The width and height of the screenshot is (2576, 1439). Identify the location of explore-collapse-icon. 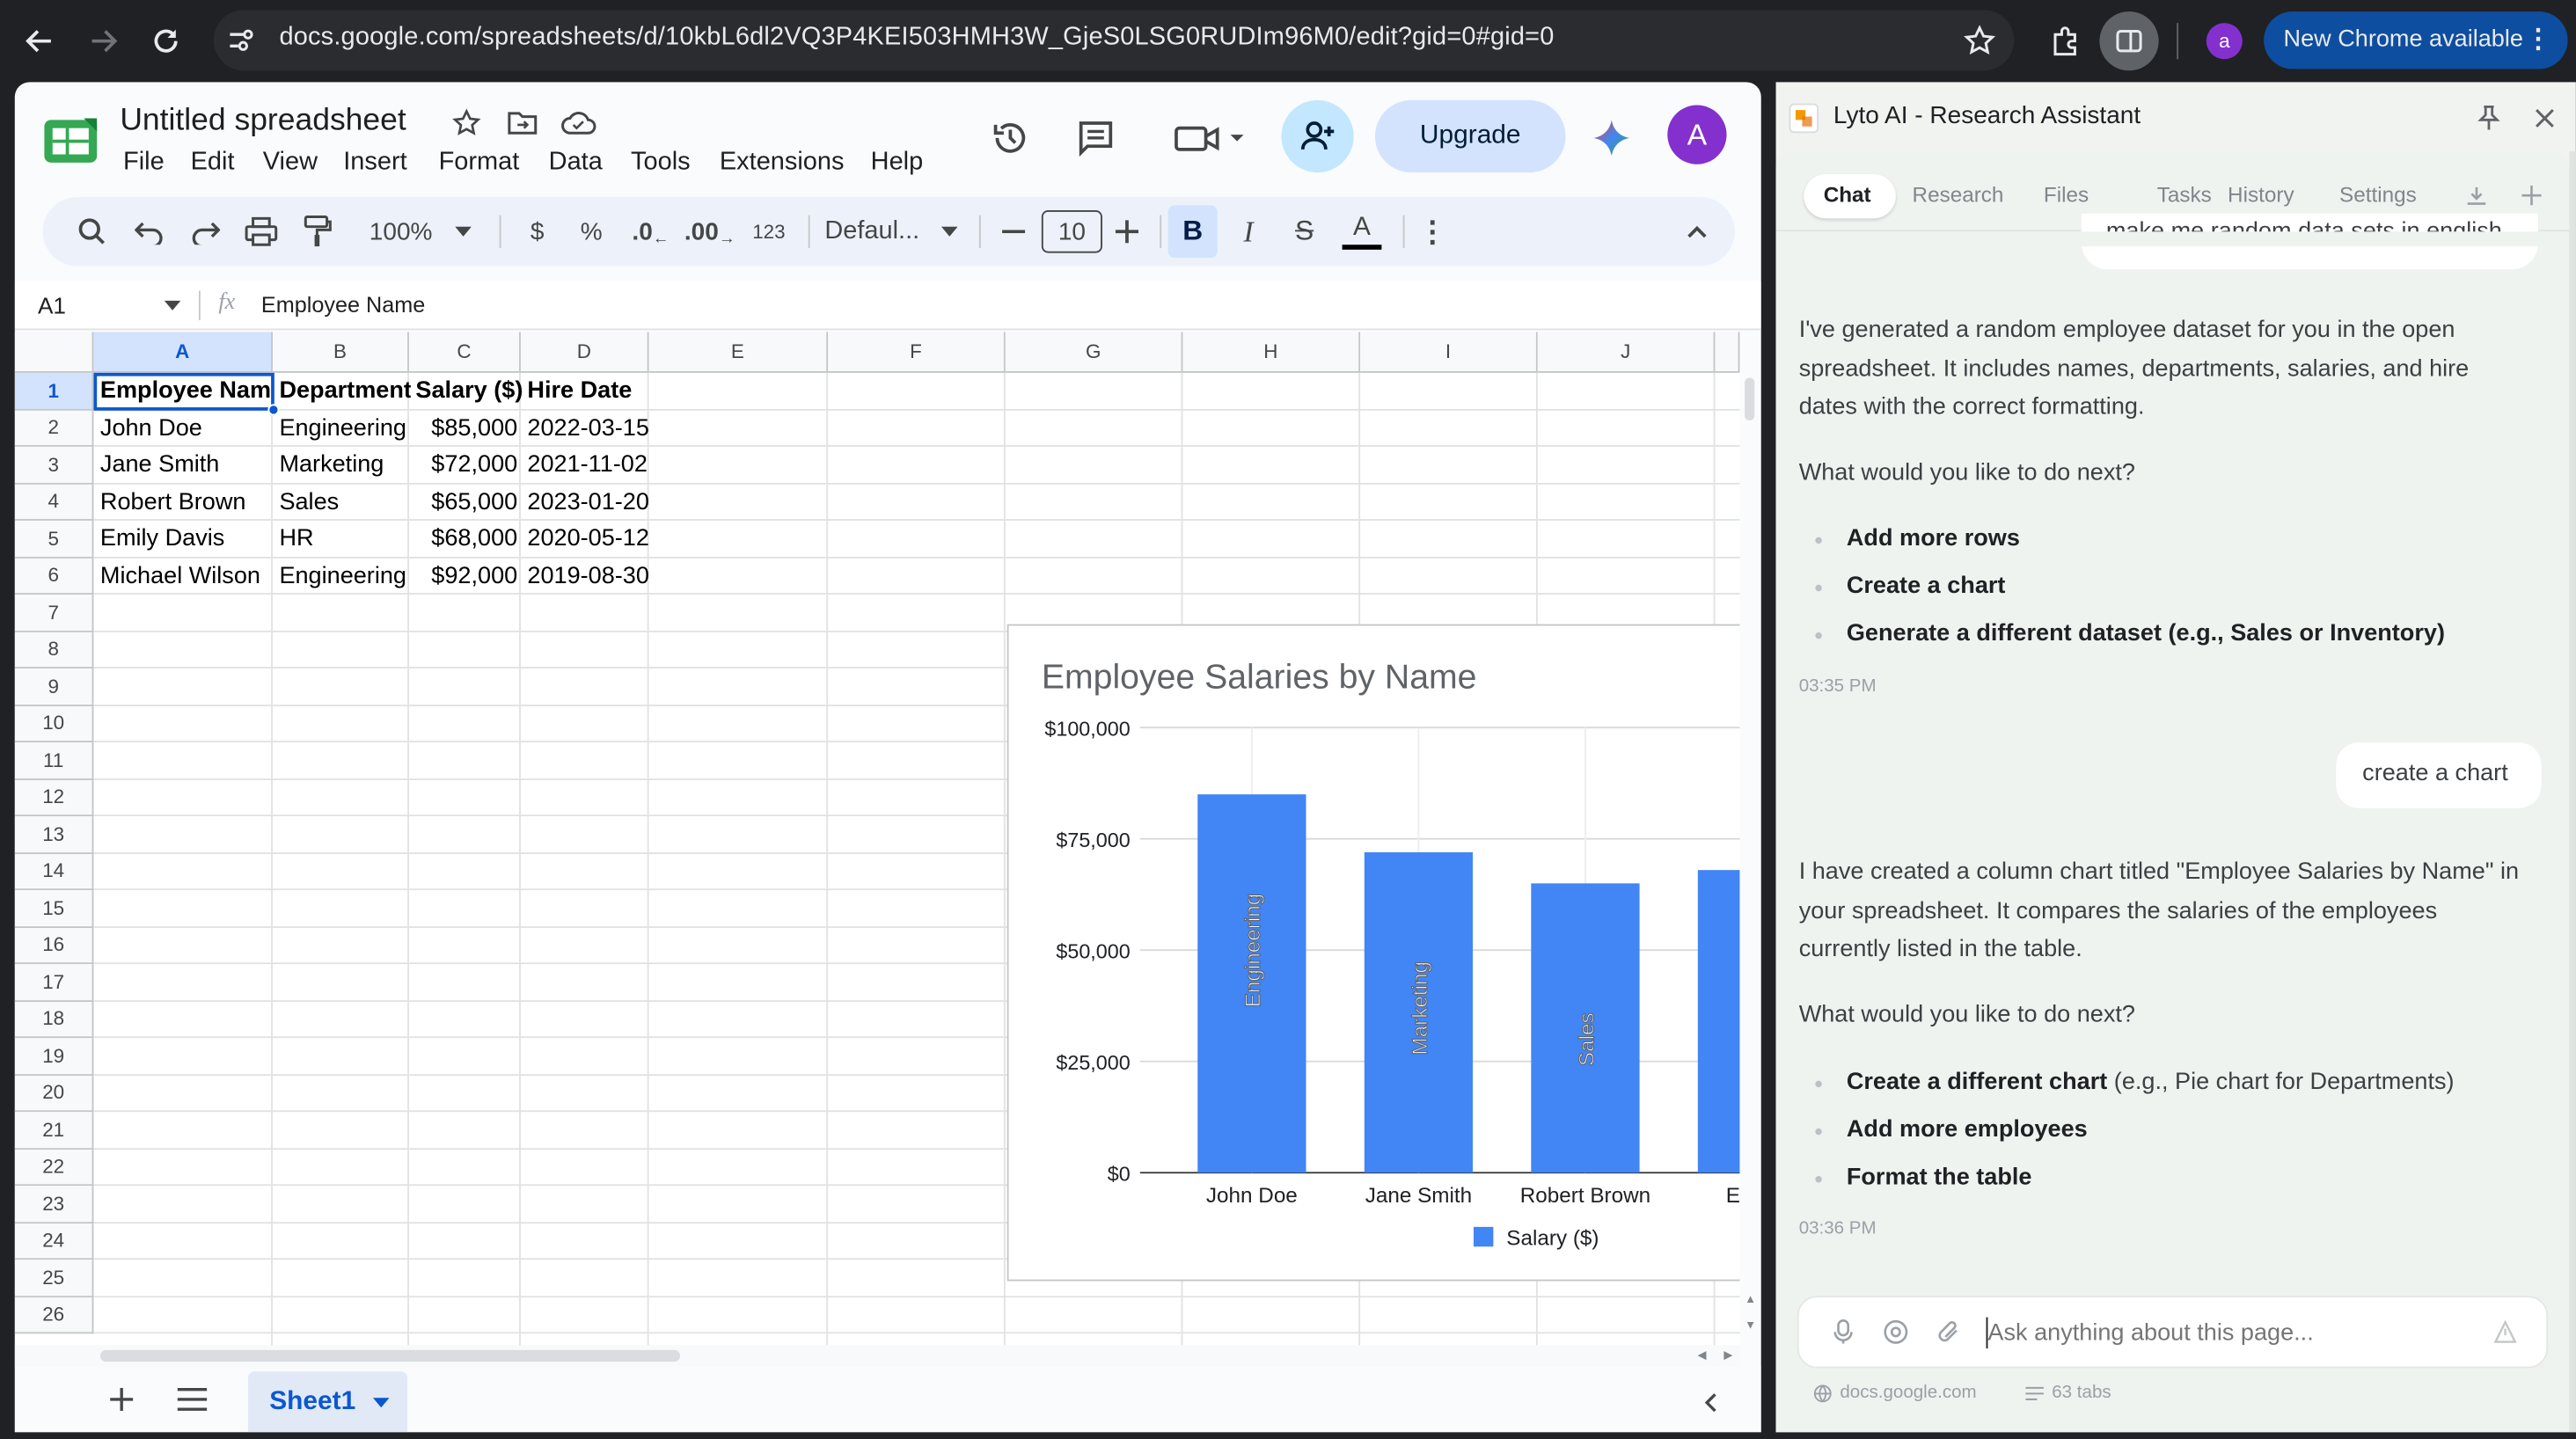
(1710, 1402).